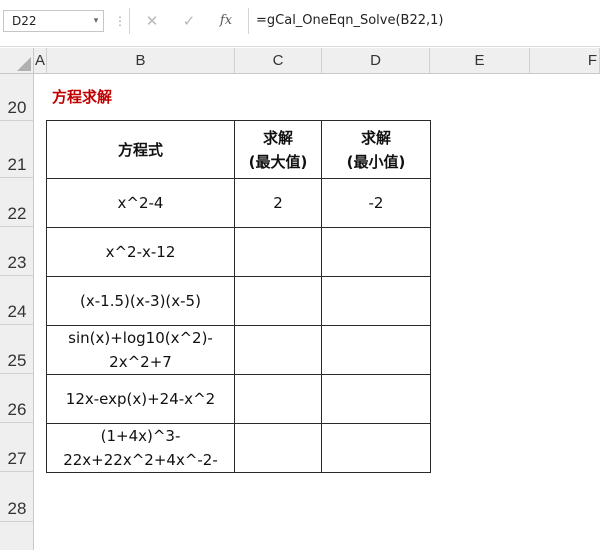  What do you see at coordinates (278, 149) in the screenshot?
I see `header-solve-max: 求解 (最大值)` at bounding box center [278, 149].